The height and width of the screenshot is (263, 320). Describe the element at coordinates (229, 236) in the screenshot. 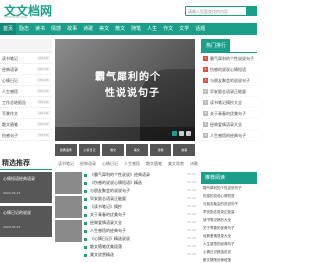

I see `recommend-item: 经典爱情语录大全` at that location.